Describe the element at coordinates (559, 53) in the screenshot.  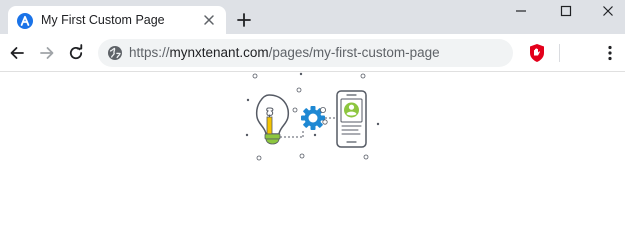
I see `toolbar-separator` at that location.